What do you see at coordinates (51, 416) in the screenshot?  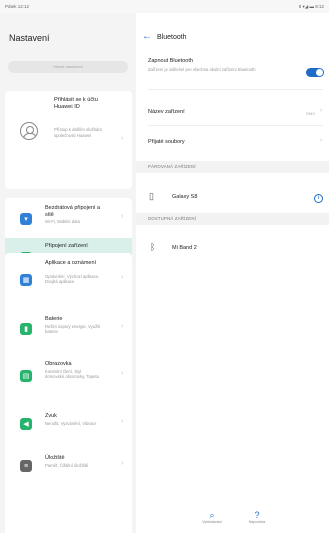 I see `sidebar-item-title: Zvuk` at bounding box center [51, 416].